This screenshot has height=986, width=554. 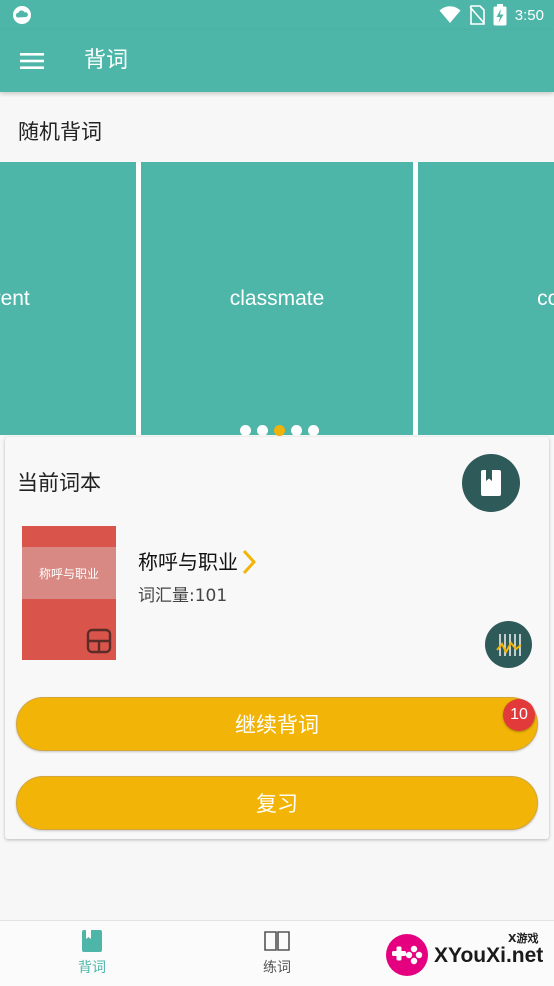 I want to click on bookmark-book-icon, so click(x=491, y=483).